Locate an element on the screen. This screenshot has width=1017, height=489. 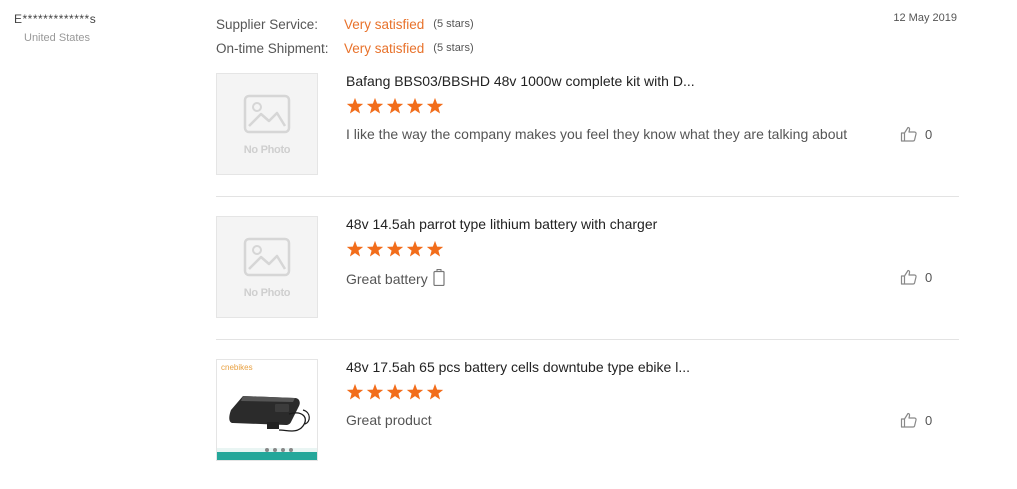
buyer-name: E*************s is located at coordinates (55, 19).